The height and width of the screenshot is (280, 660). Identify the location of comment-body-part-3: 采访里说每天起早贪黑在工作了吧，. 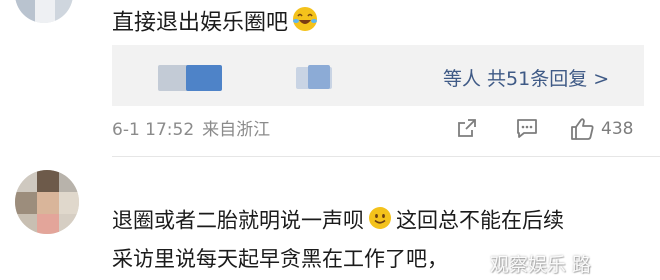
(280, 259).